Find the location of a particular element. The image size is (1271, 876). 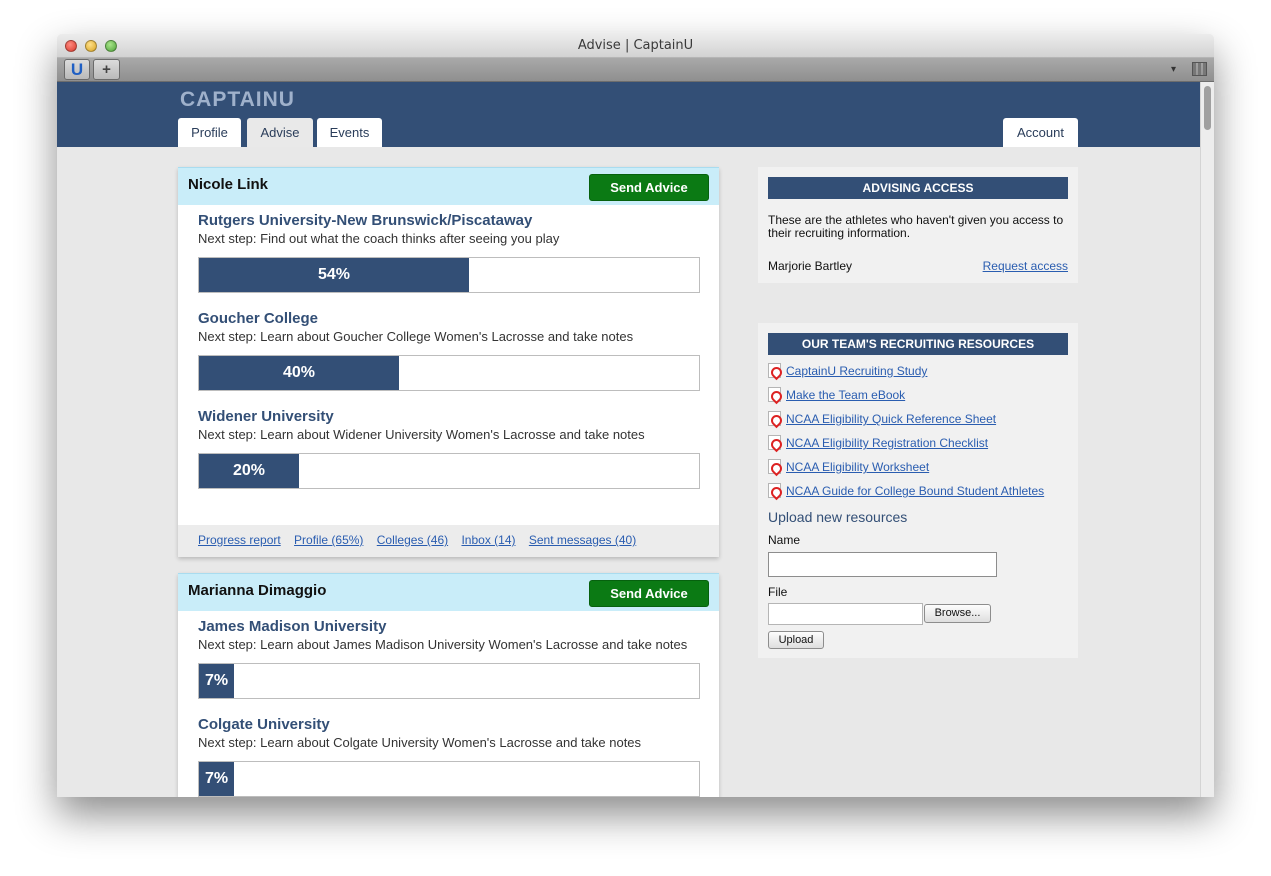

resource-link: NCAA Eligibility Worksheet is located at coordinates (857, 467).